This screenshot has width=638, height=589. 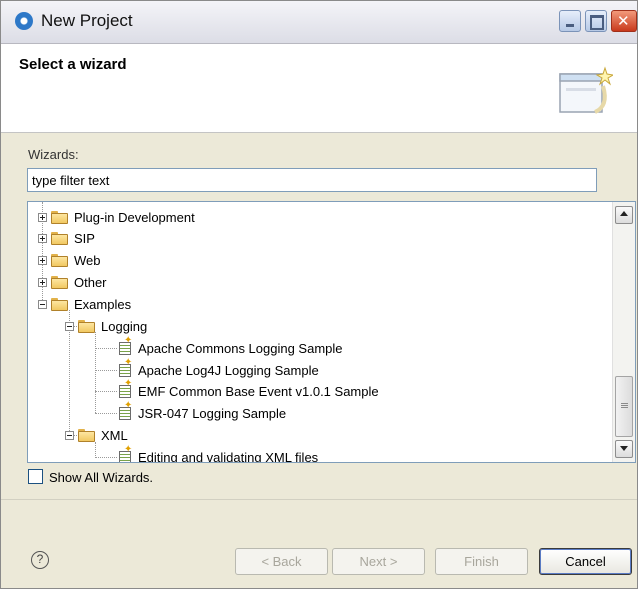 I want to click on tree-item-other: Other, so click(x=72, y=282).